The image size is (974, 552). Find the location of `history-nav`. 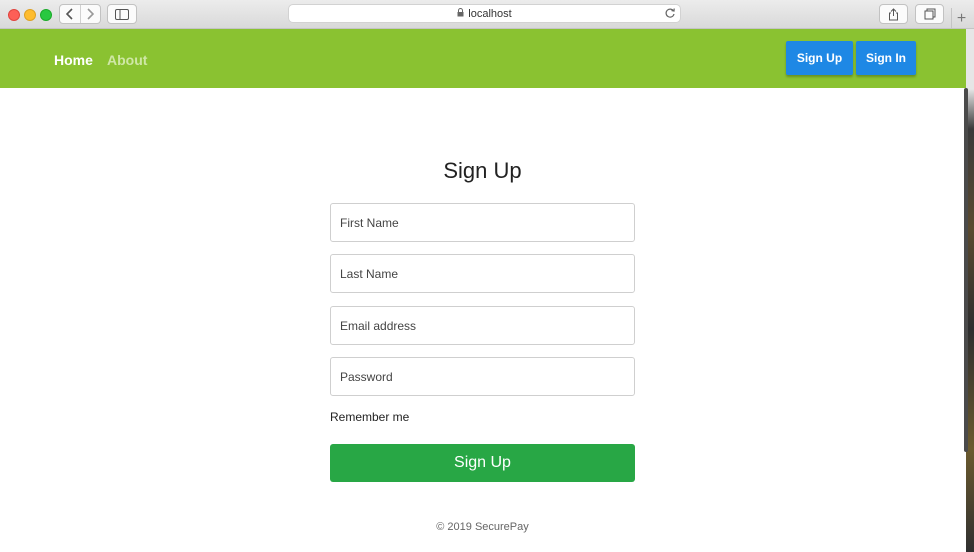

history-nav is located at coordinates (80, 14).